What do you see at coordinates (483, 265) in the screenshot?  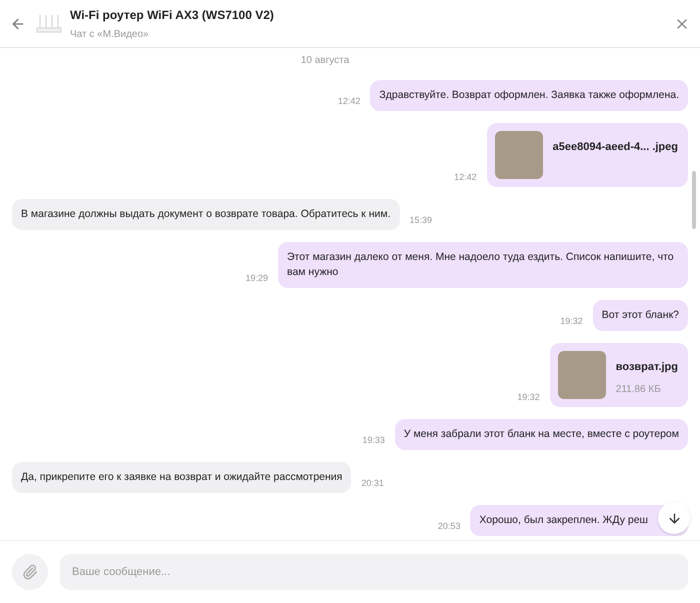 I see `message-bubble: Этот магазин далеко от меня. Мне надоело туда ездить. Список напишите, что вам нужно` at bounding box center [483, 265].